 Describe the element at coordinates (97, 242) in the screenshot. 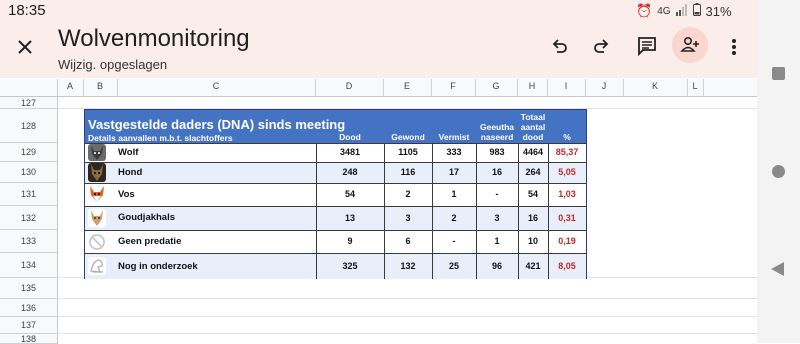

I see `no-predation-icon` at that location.